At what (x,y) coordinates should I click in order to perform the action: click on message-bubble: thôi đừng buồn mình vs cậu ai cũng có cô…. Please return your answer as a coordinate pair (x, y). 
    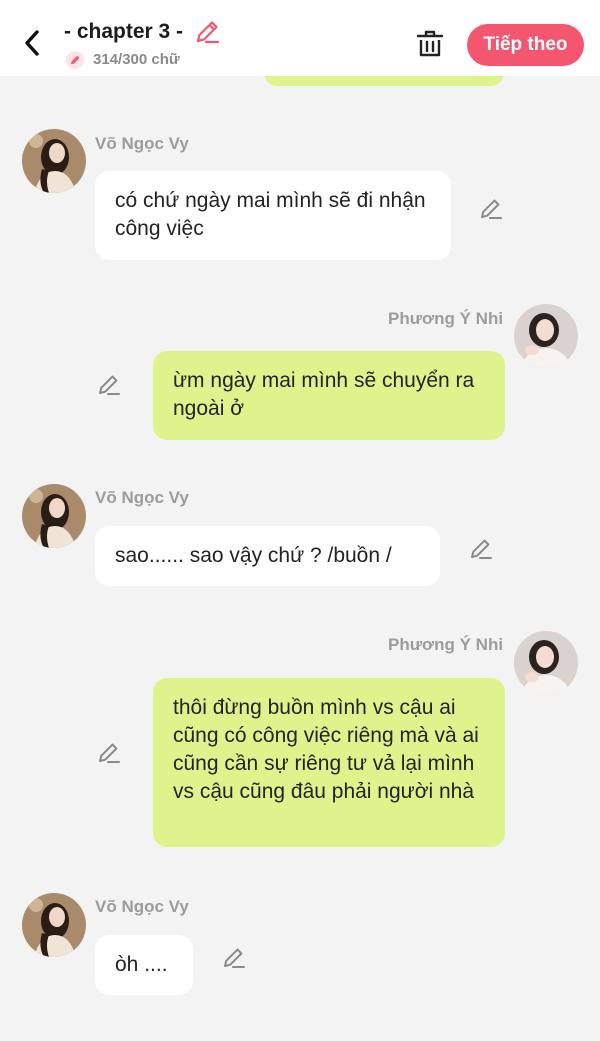
    Looking at the image, I should click on (329, 762).